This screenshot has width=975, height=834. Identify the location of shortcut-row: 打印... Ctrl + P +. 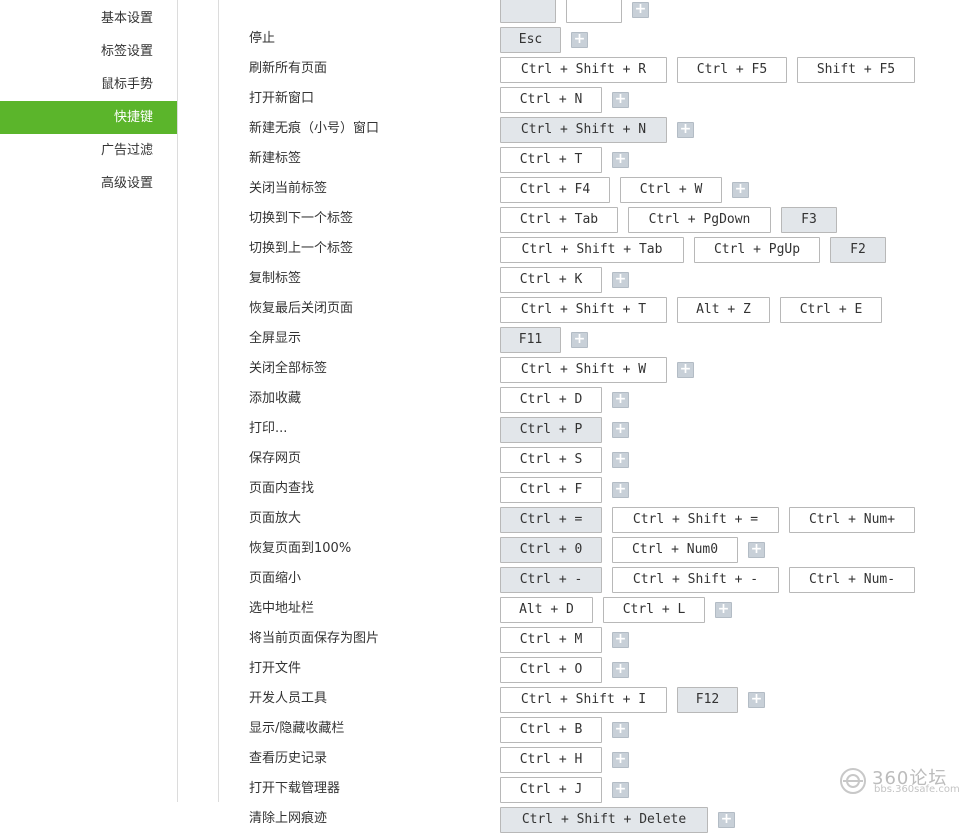
(589, 429).